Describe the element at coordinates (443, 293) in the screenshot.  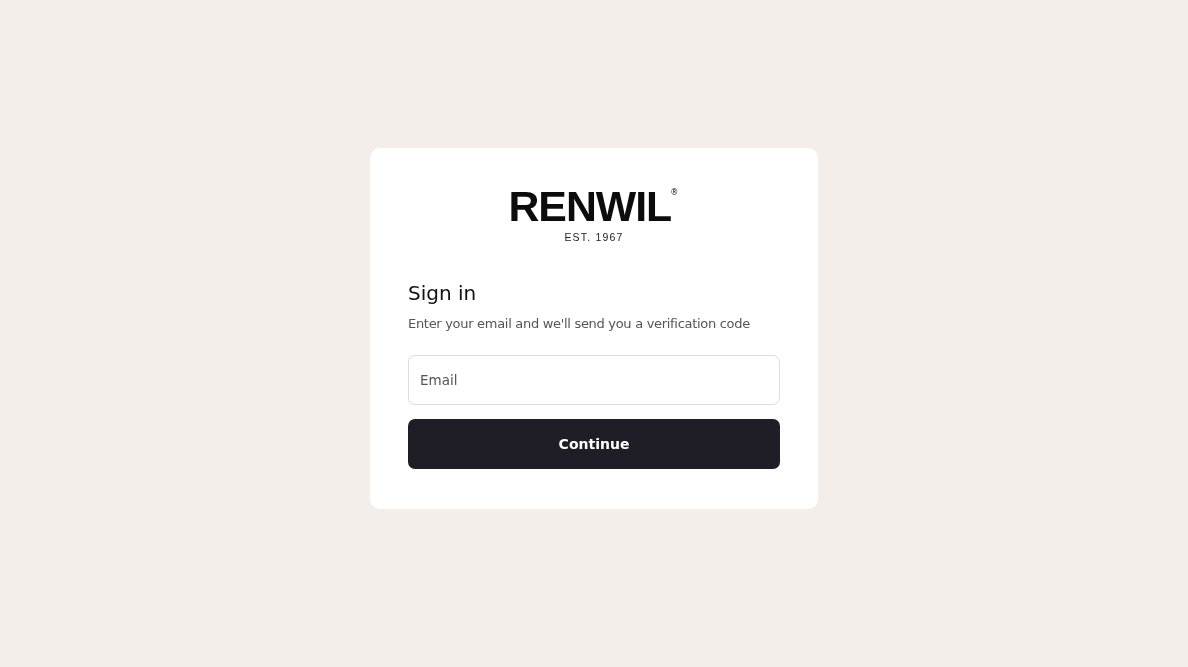
I see `heading: Sign in` at that location.